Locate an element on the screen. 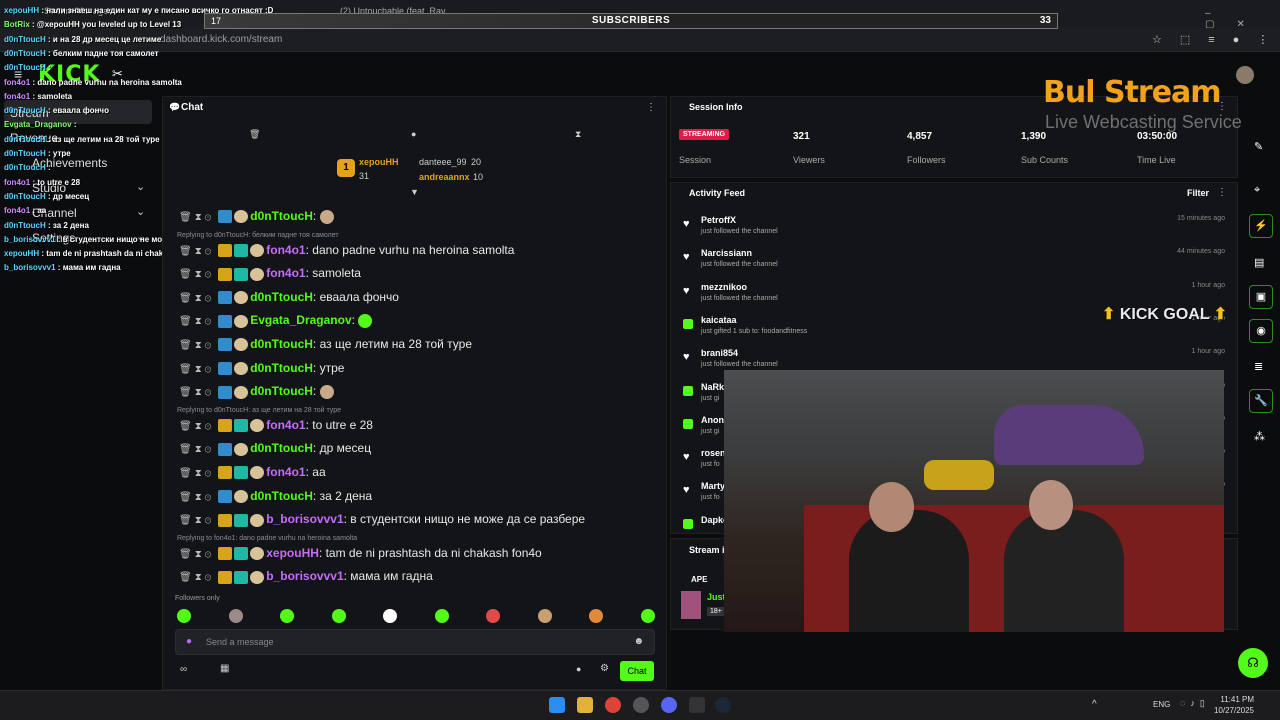 The image size is (1280, 720). chat-icon: ● is located at coordinates (413, 134).